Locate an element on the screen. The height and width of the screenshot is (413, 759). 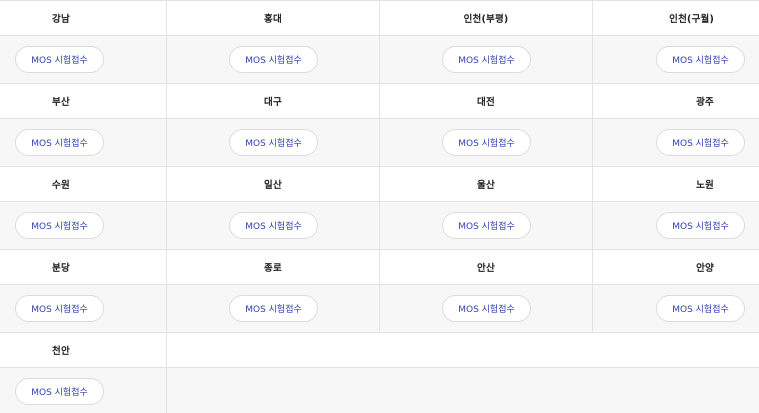
center-name-cell: 인천(부평) is located at coordinates (486, 18).